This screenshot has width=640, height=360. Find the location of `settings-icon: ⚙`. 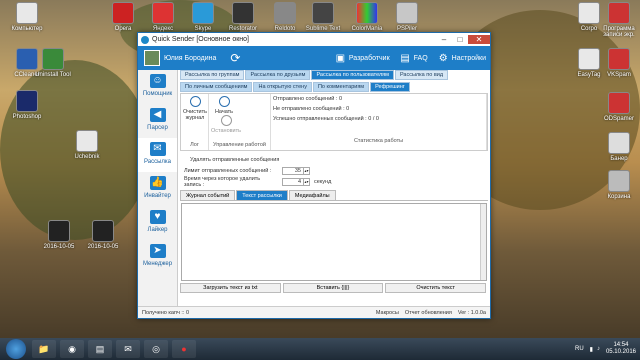

settings-icon: ⚙ is located at coordinates (443, 58).